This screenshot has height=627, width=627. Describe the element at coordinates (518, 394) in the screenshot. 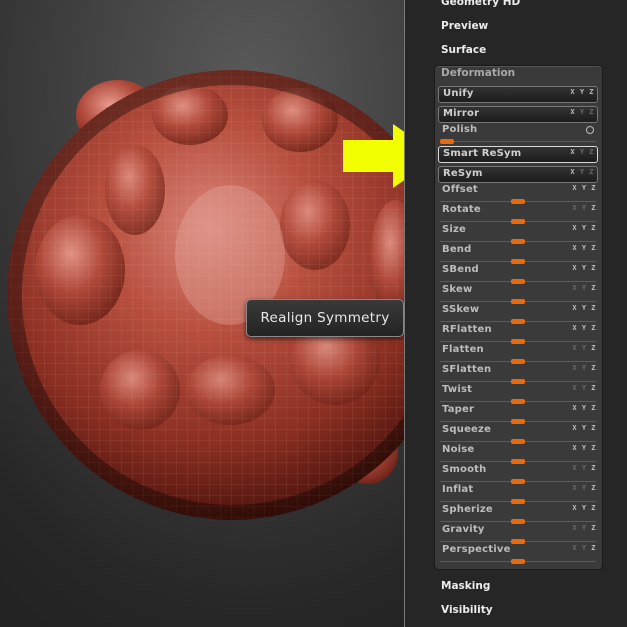

I see `slider-twist: Twist X Y Z` at that location.